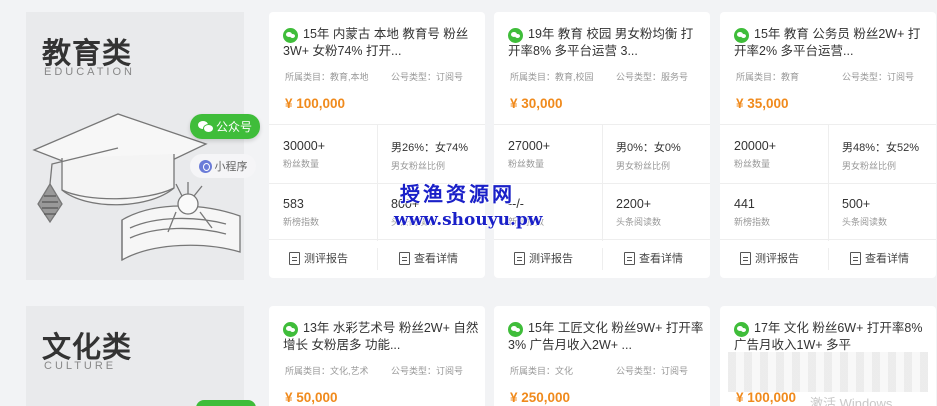 The image size is (937, 406). What do you see at coordinates (768, 77) in the screenshot?
I see `listing-category: 所属类目：教育` at bounding box center [768, 77].